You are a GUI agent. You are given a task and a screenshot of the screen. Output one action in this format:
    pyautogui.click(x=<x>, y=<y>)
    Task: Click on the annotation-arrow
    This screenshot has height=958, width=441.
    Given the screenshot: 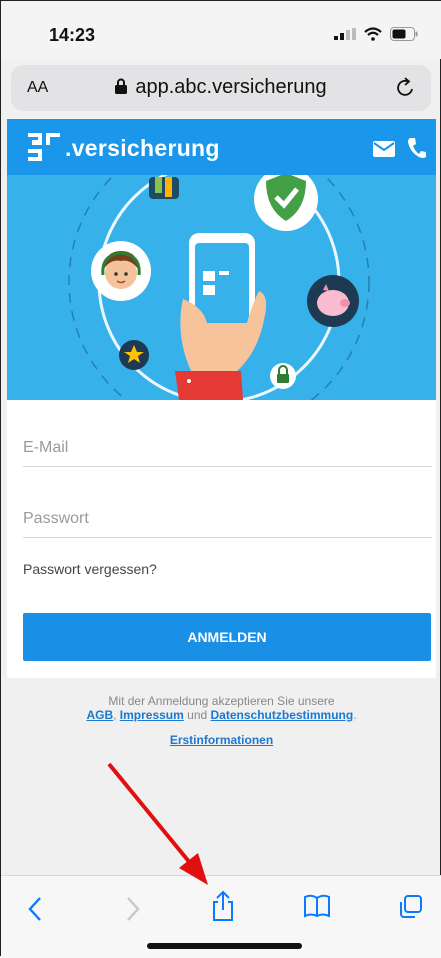 What is the action you would take?
    pyautogui.click(x=157, y=823)
    